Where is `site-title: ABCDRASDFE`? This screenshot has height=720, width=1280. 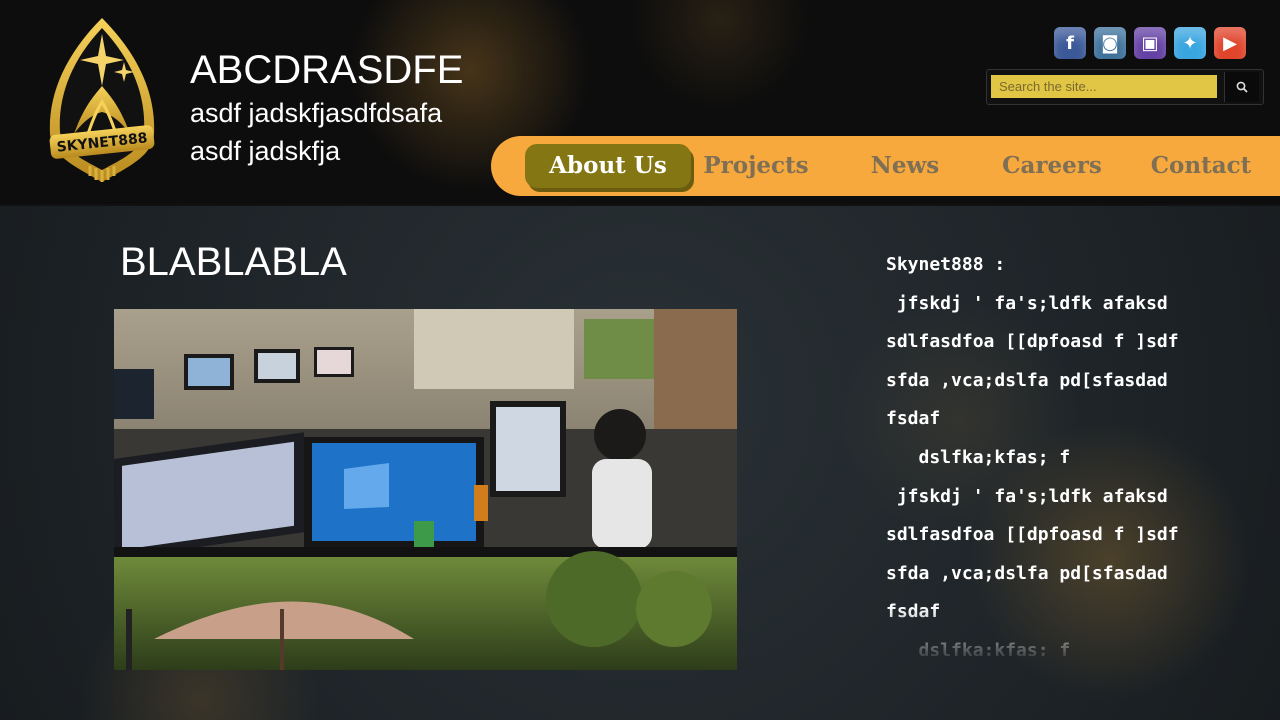
site-title: ABCDRASDFE is located at coordinates (327, 70).